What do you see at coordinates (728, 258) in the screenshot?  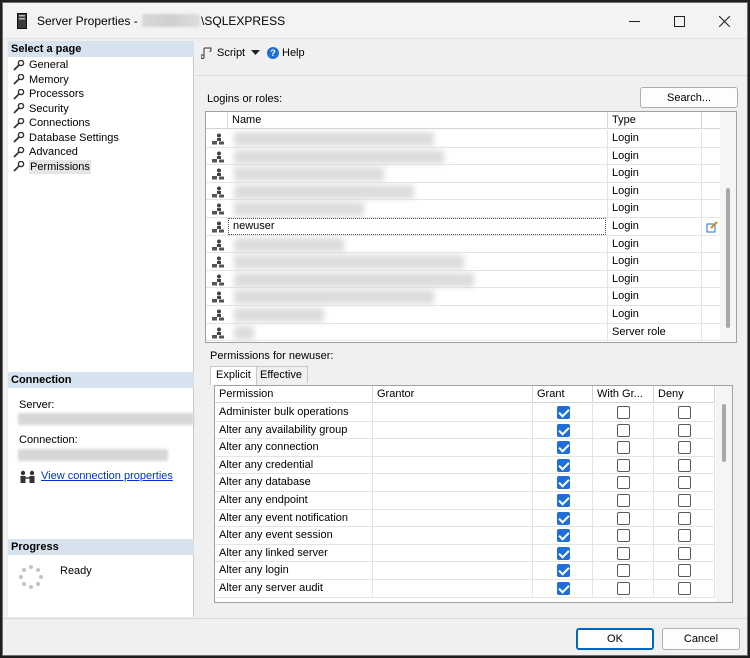 I see `logins-scrollbar-thumb` at bounding box center [728, 258].